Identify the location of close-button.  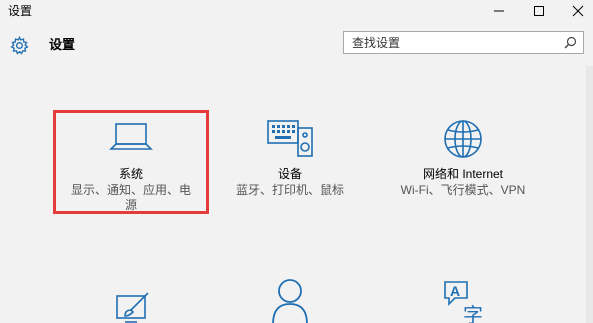
(578, 11).